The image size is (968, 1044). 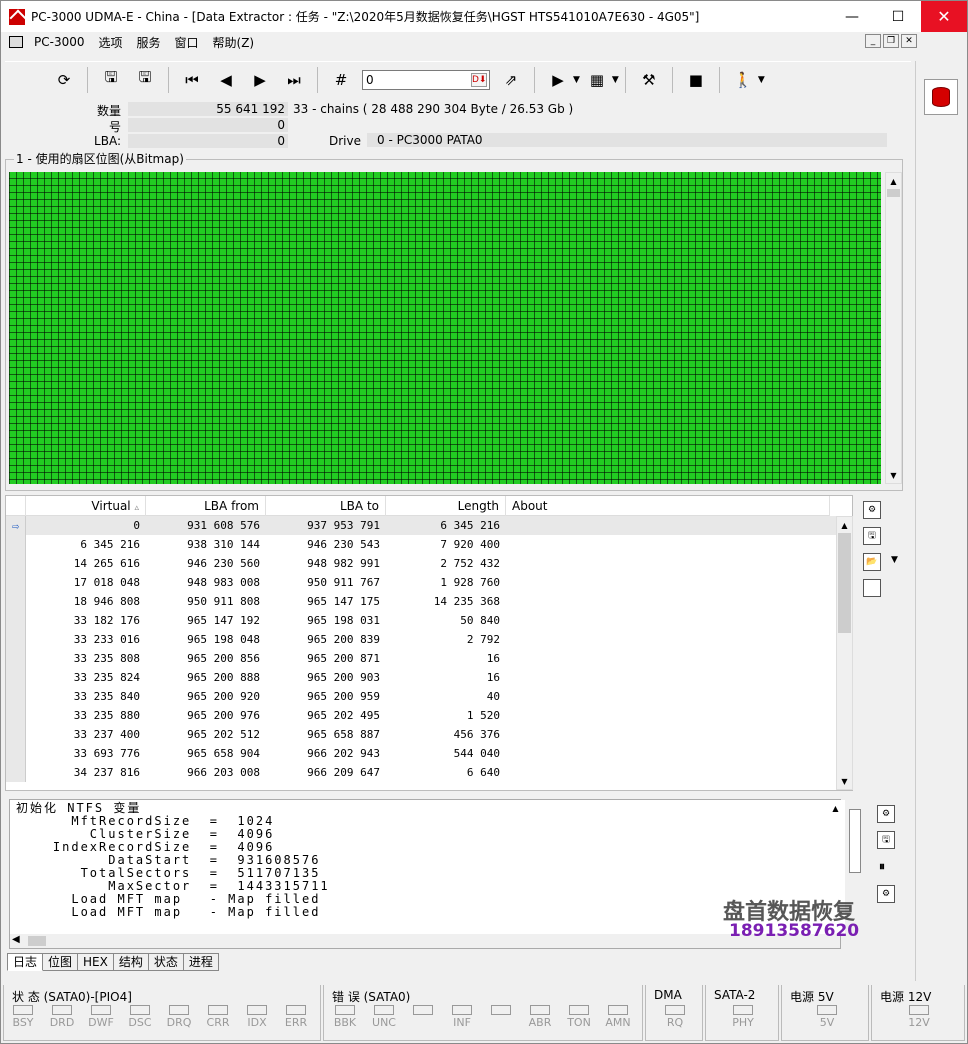 What do you see at coordinates (615, 80) in the screenshot?
I see `grid-dropdown-icon: ▼` at bounding box center [615, 80].